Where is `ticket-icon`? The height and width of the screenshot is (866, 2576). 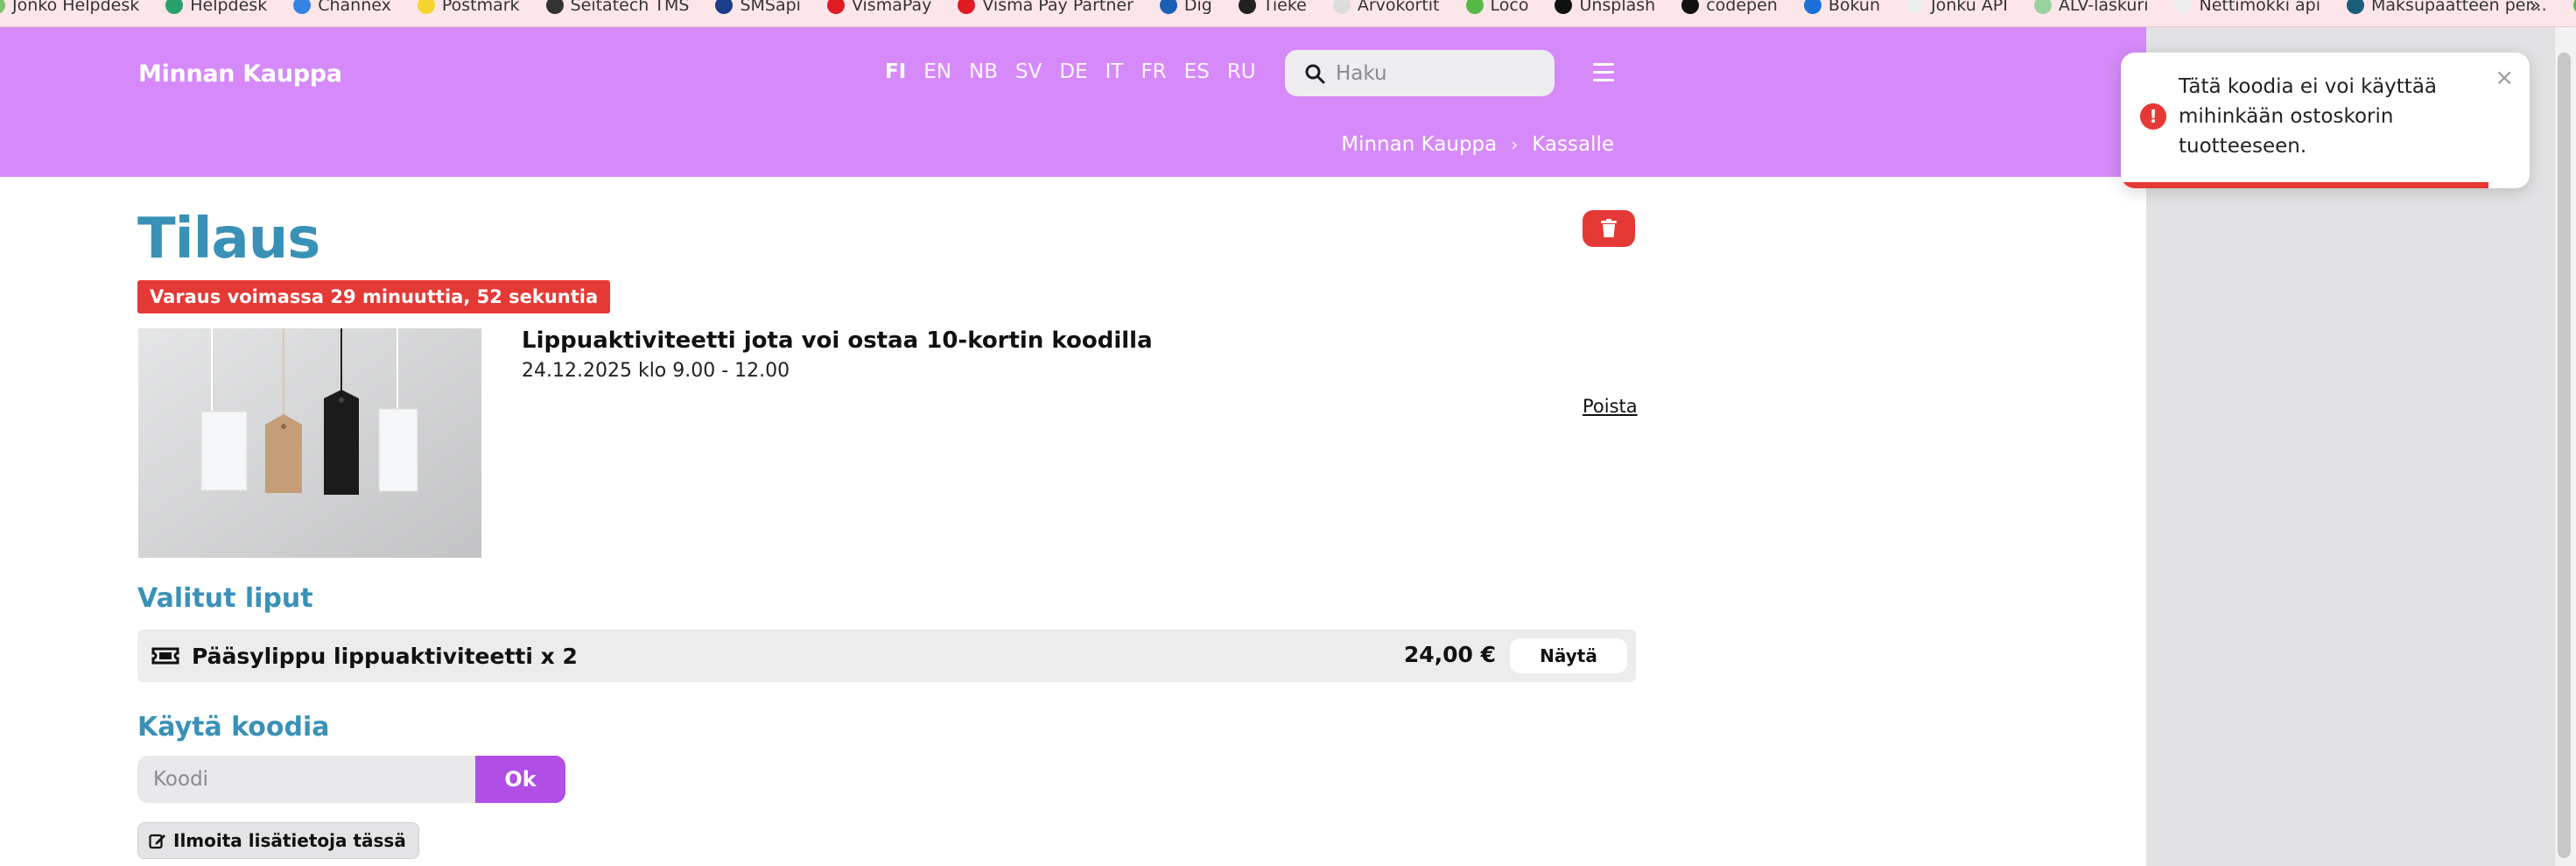
ticket-icon is located at coordinates (165, 656).